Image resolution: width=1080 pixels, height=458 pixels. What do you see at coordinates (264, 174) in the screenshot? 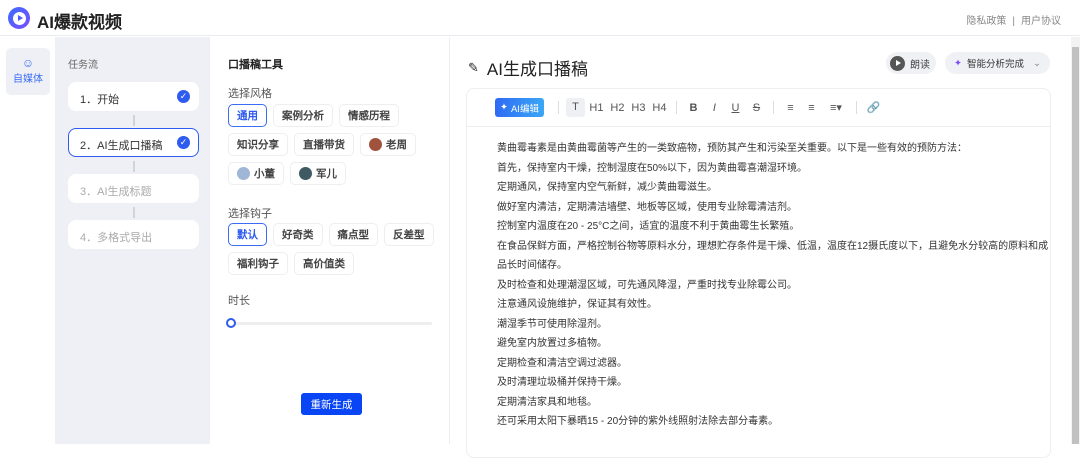
I see `chip-label: 小董` at bounding box center [264, 174].